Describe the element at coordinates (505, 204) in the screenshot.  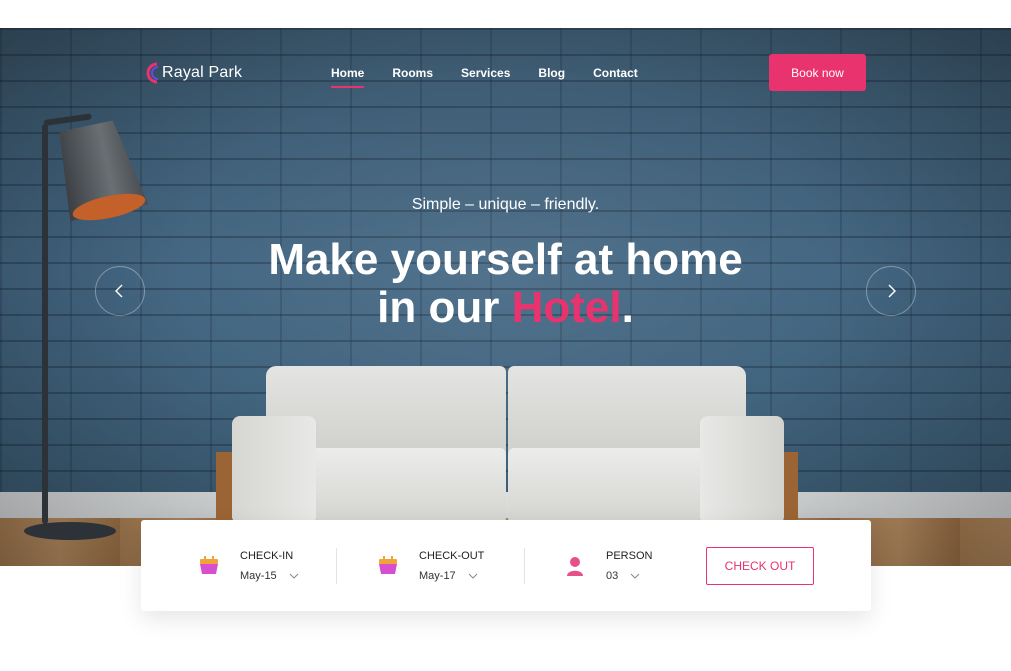
I see `hero-tagline: Simple – unique – friendly.` at that location.